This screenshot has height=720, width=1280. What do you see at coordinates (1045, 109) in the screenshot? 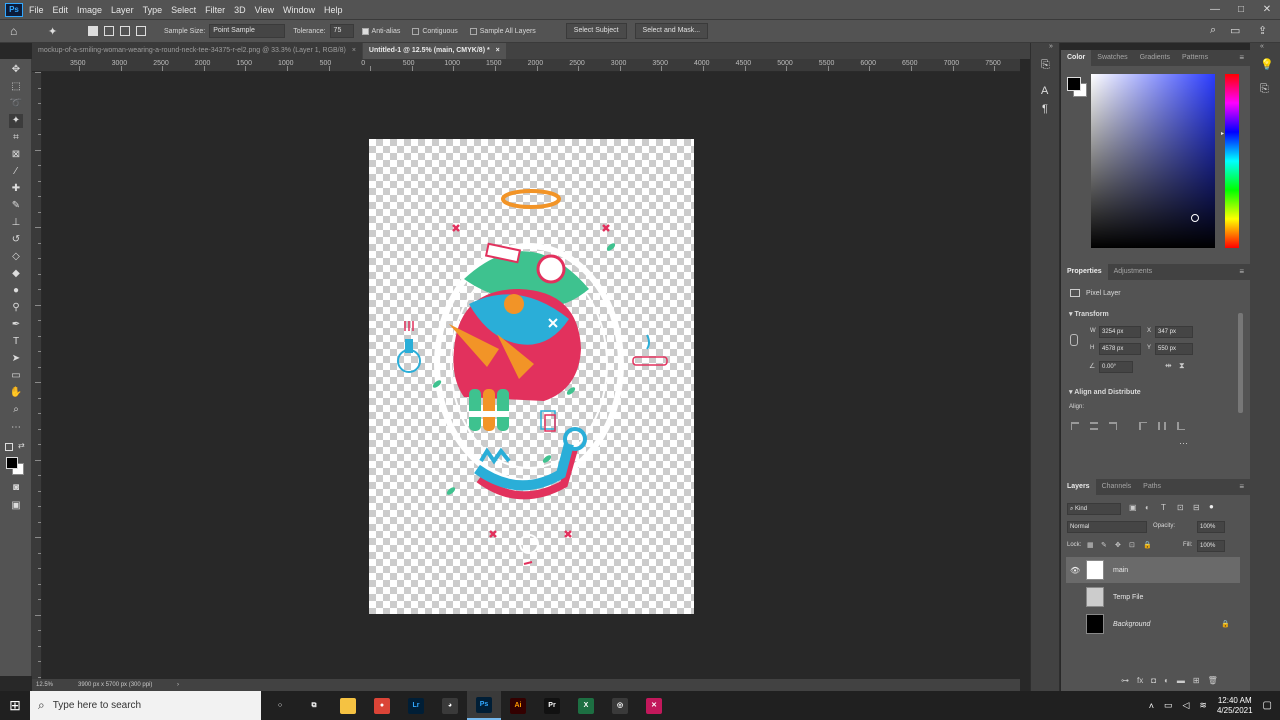
I see `paragraph-icon: ¶` at bounding box center [1045, 109].